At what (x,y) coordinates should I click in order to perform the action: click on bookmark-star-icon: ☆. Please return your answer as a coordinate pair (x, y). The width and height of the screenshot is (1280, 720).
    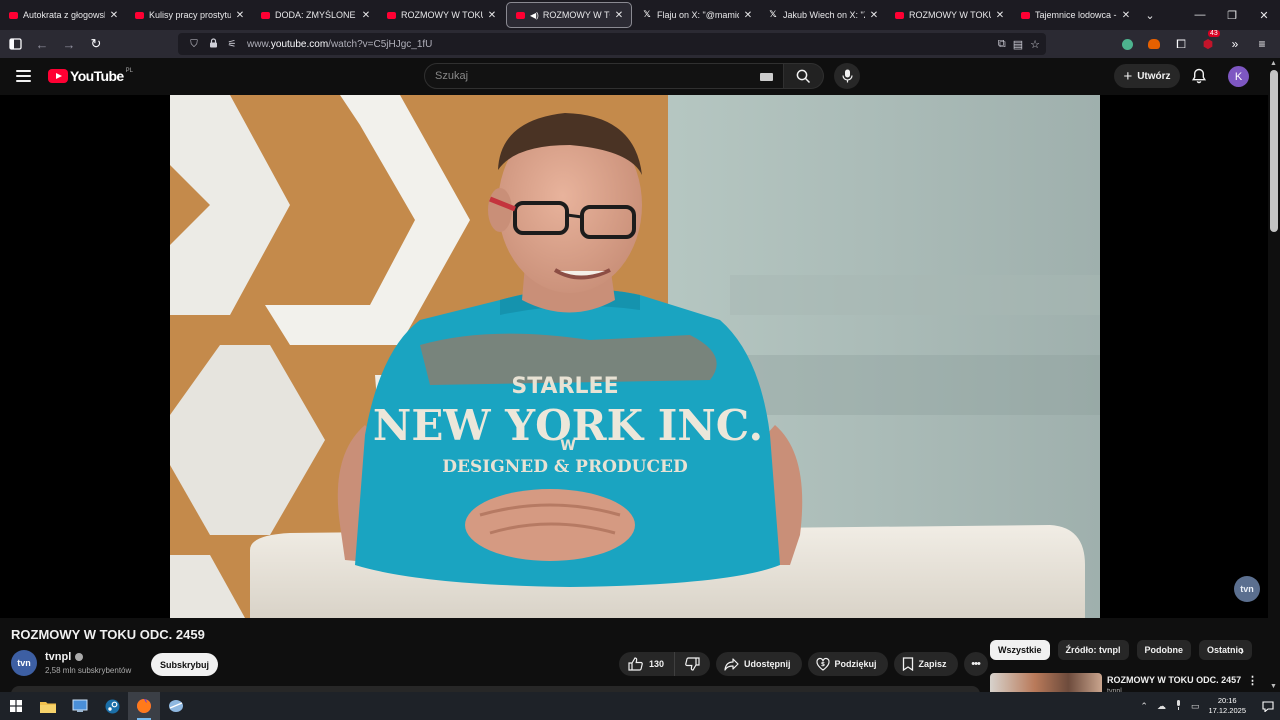
    Looking at the image, I should click on (1035, 44).